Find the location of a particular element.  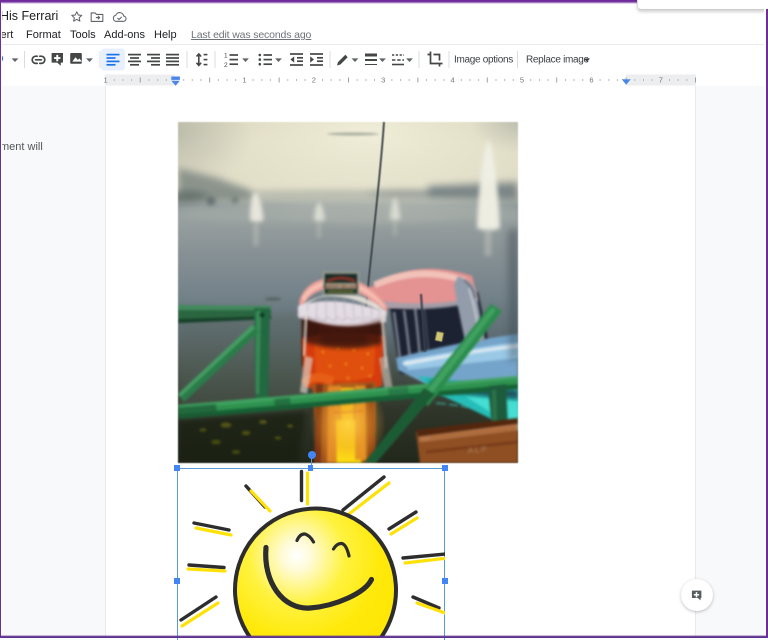

svg-text: A L P is located at coordinates (477, 450).